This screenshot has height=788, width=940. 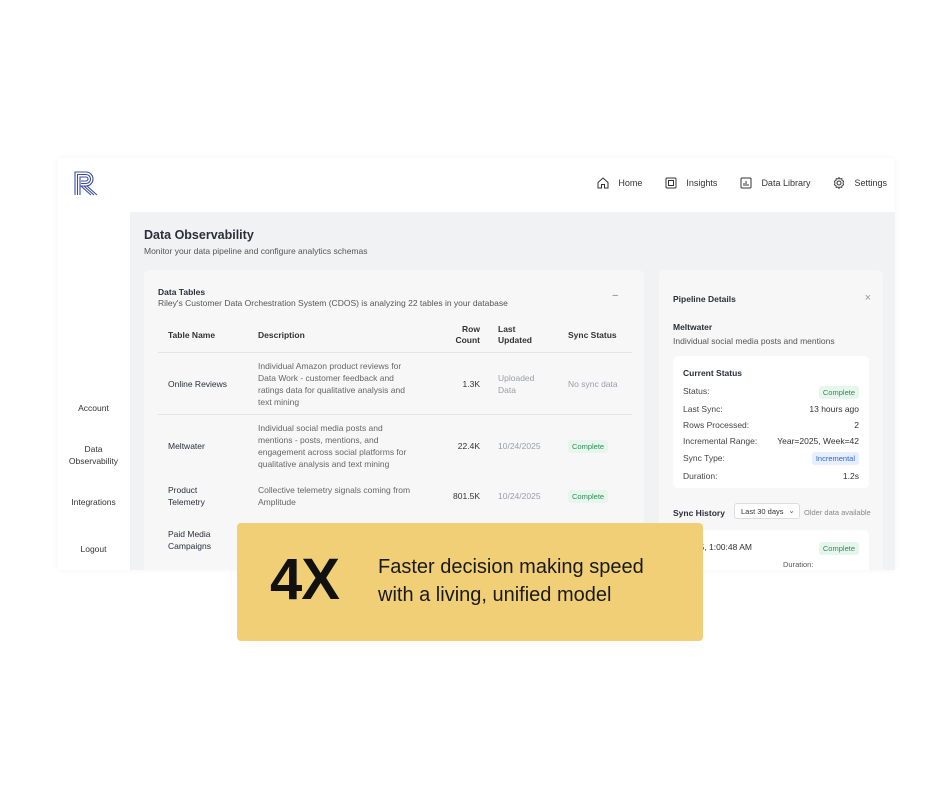 What do you see at coordinates (693, 327) in the screenshot?
I see `pipeline-source-name: Meltwater` at bounding box center [693, 327].